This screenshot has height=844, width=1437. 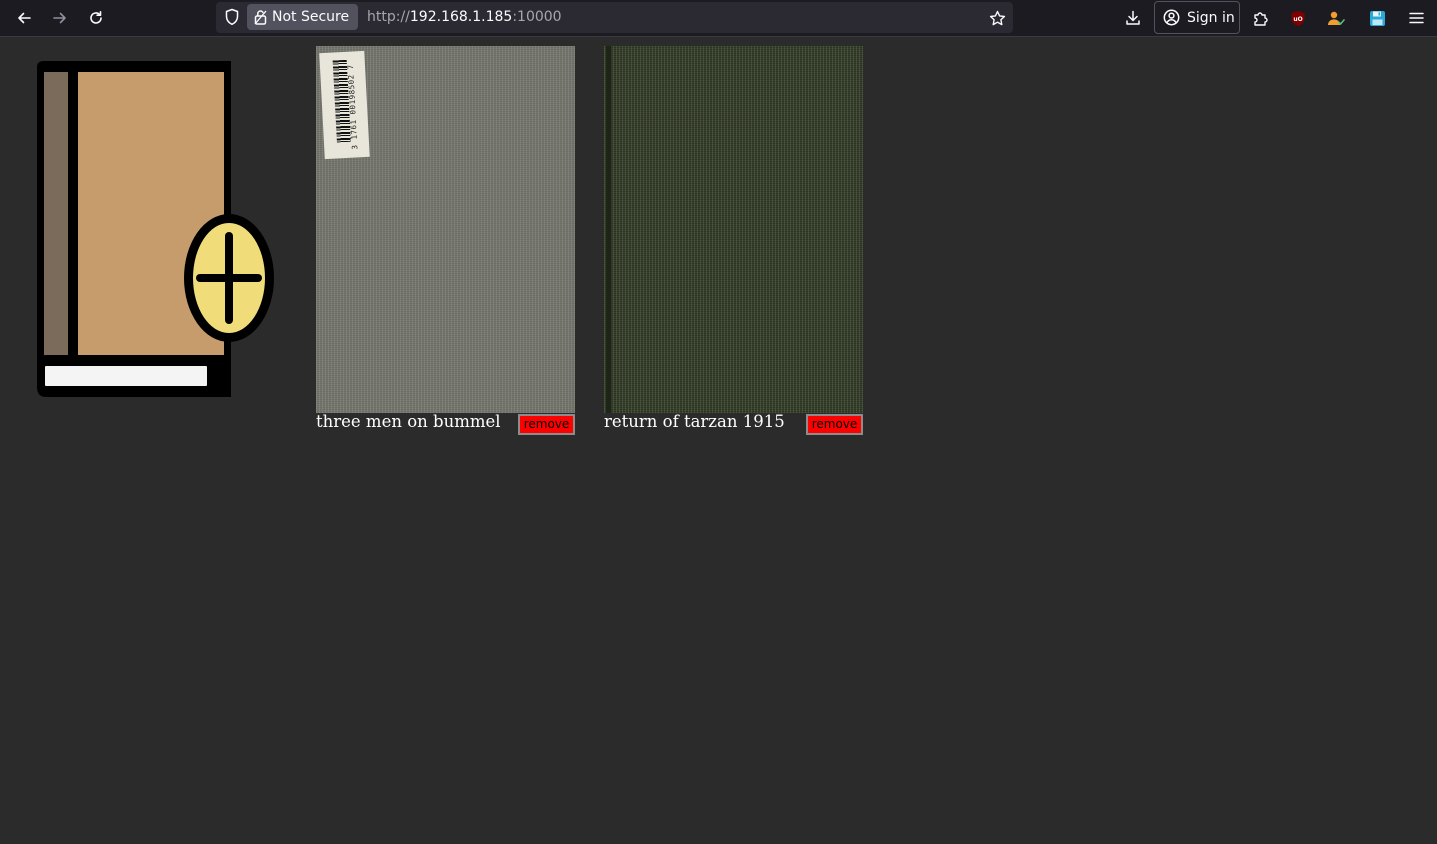 I want to click on arrow-left-icon, so click(x=24, y=18).